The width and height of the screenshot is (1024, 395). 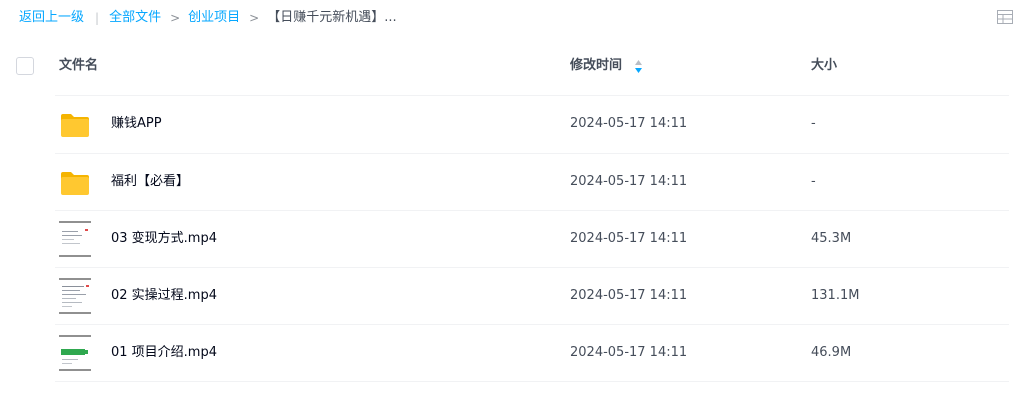 What do you see at coordinates (136, 124) in the screenshot?
I see `file-name: 赚钱APP` at bounding box center [136, 124].